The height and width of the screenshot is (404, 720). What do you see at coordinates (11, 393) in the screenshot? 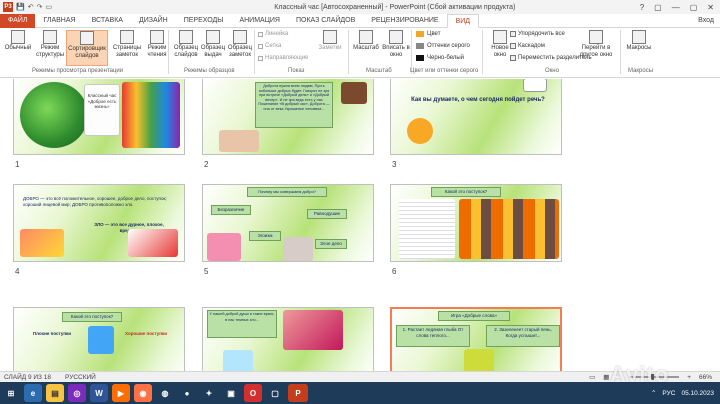
I see `start-button-icon: ⊞` at bounding box center [11, 393].